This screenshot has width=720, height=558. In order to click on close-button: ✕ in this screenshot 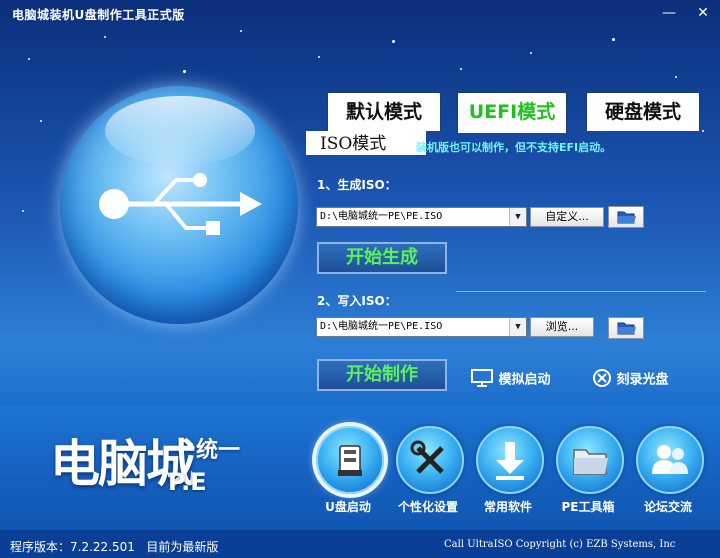, I will do `click(703, 13)`.